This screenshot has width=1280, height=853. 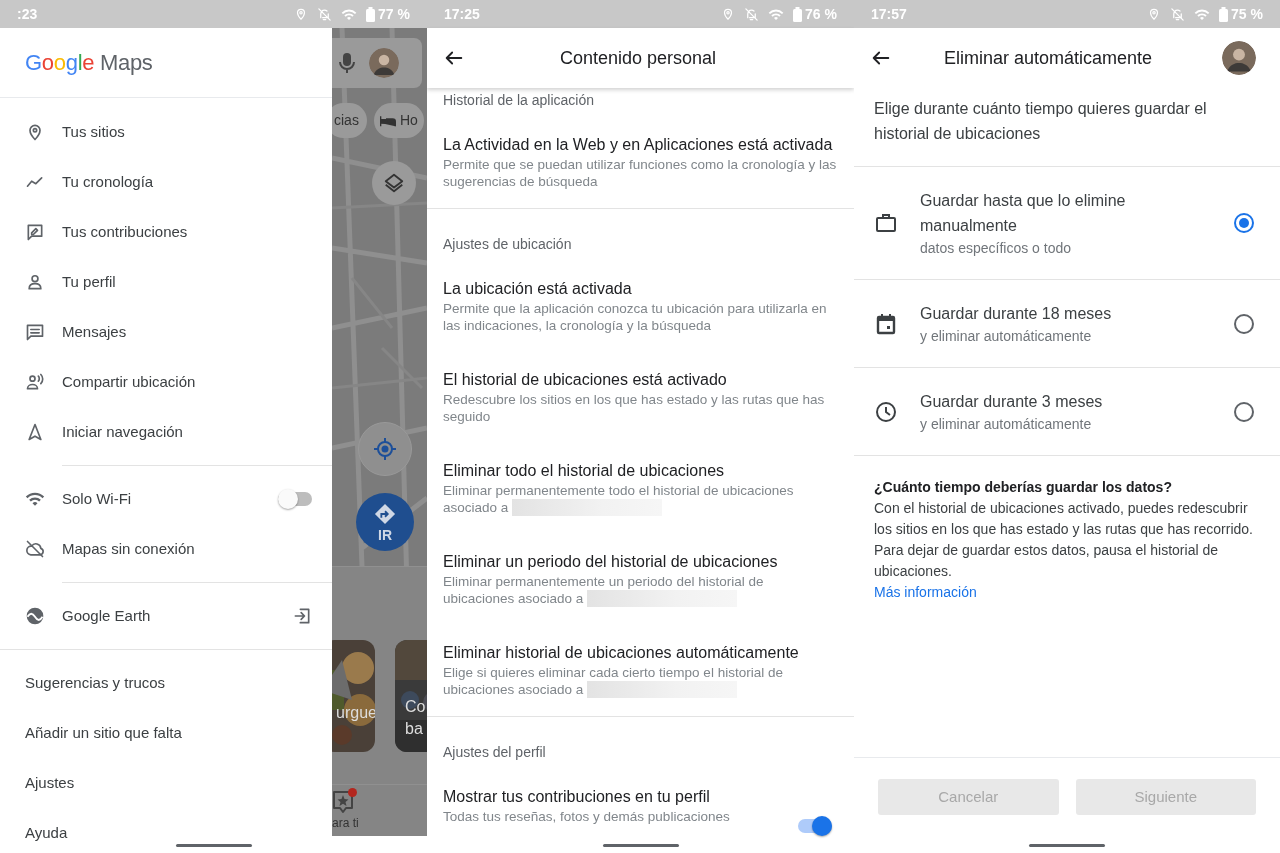 What do you see at coordinates (886, 411) in the screenshot?
I see `clock-icon` at bounding box center [886, 411].